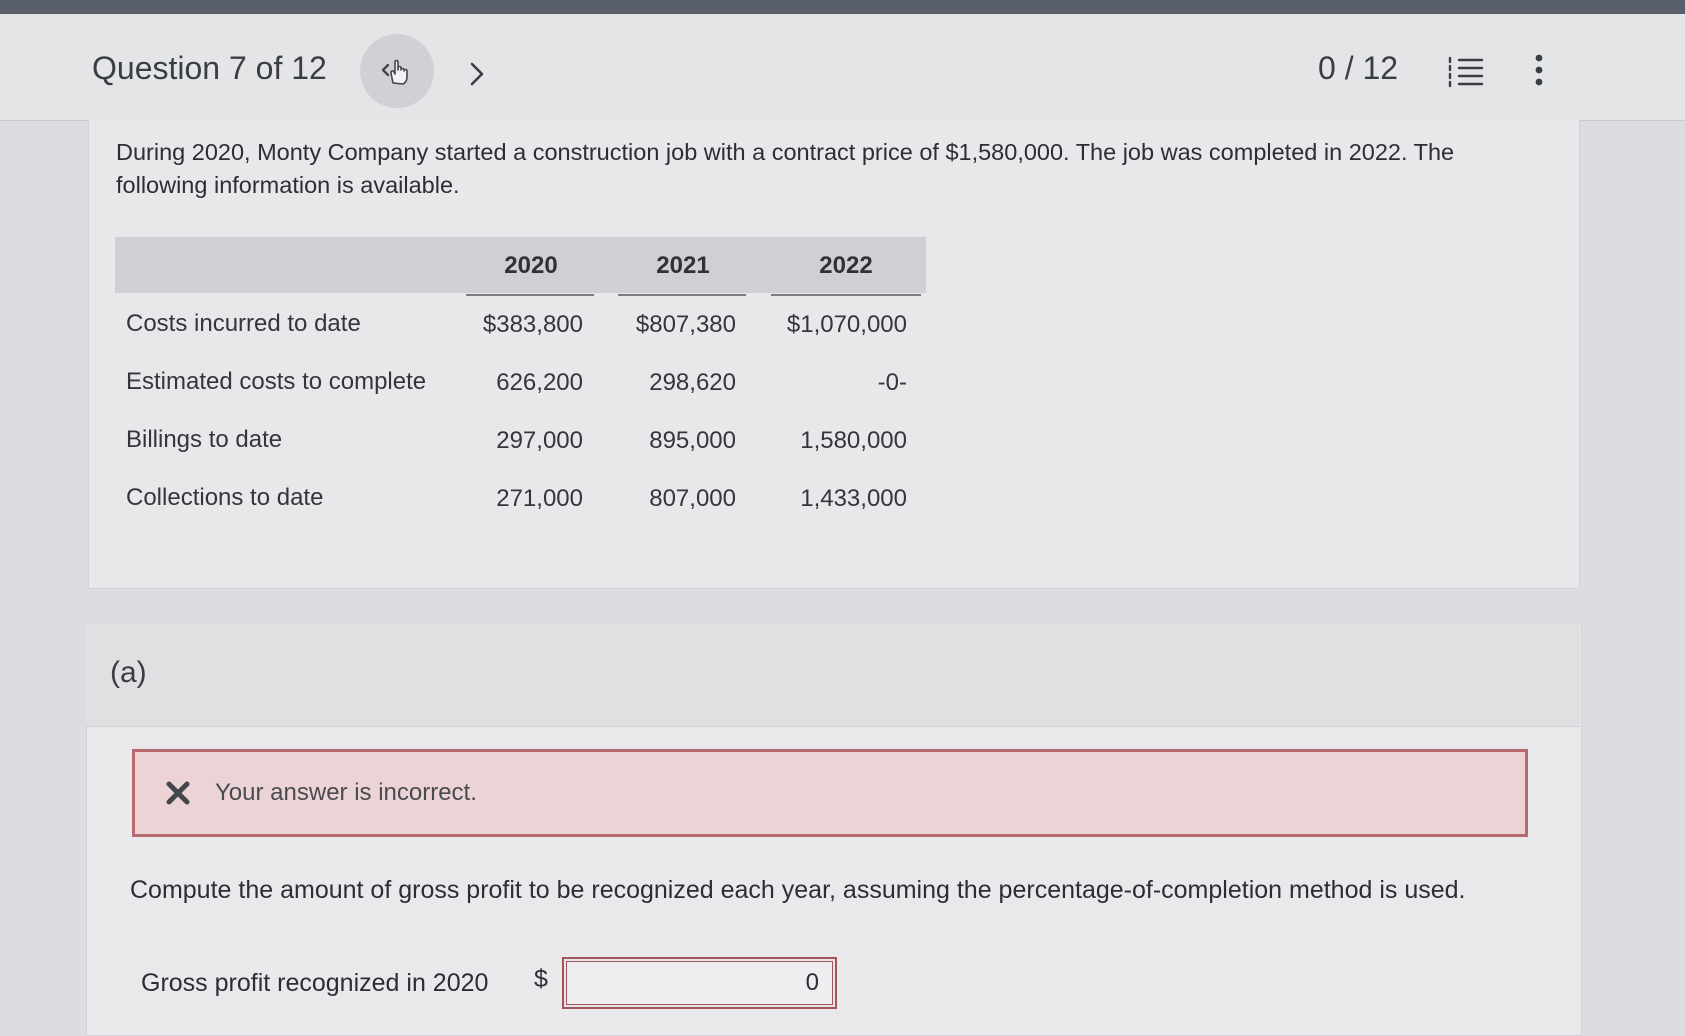 The height and width of the screenshot is (1036, 1685). I want to click on list-icon, so click(1466, 72).